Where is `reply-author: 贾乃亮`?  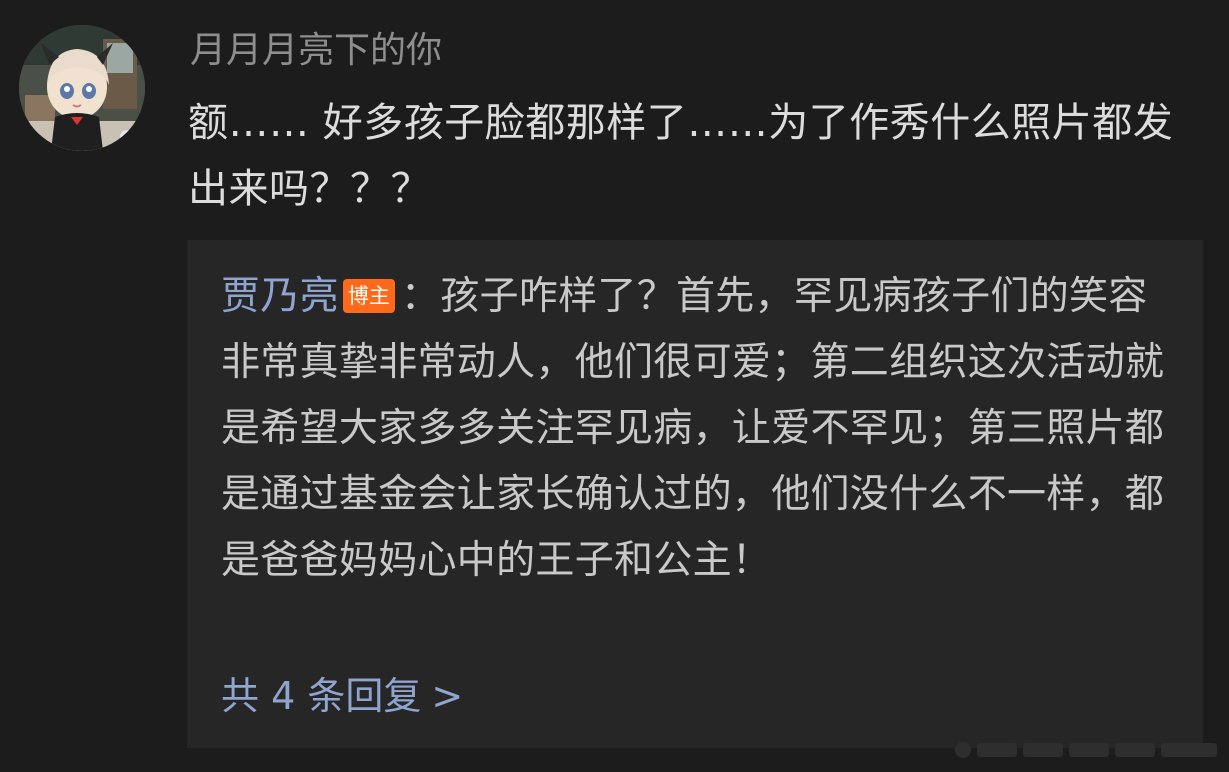
reply-author: 贾乃亮 is located at coordinates (280, 296).